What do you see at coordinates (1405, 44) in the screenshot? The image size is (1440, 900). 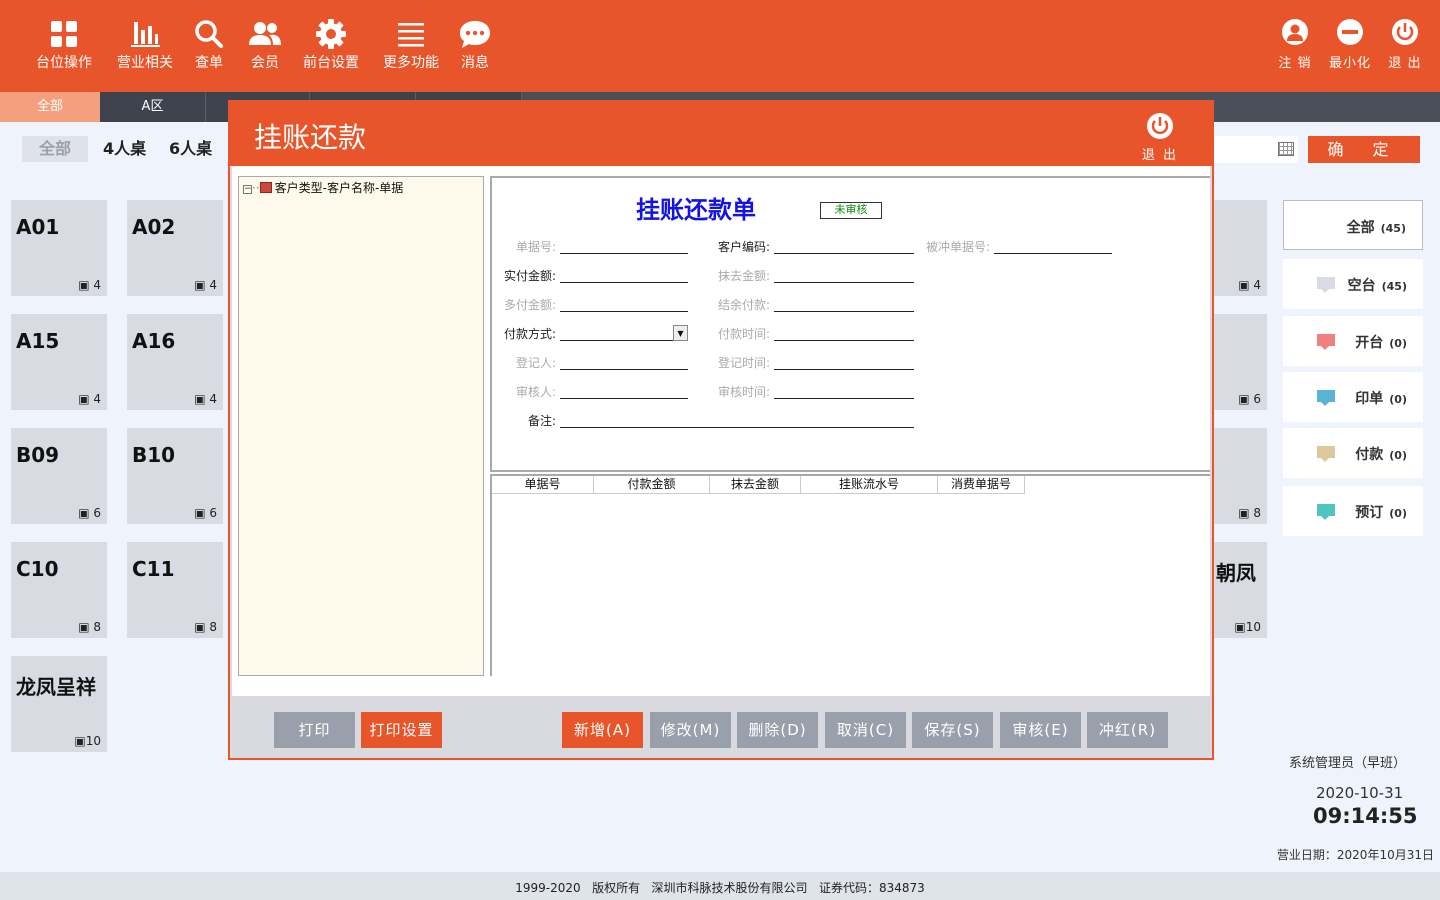 I see `exit-button: 退 出` at bounding box center [1405, 44].